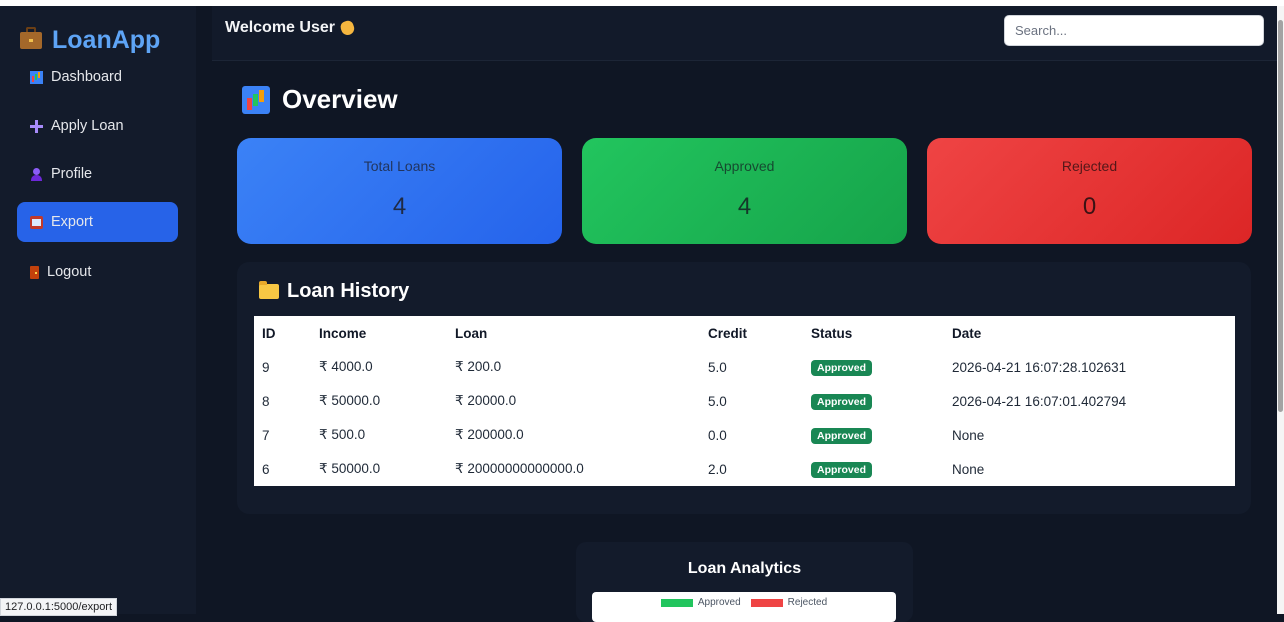 The width and height of the screenshot is (1284, 622). What do you see at coordinates (266, 401) in the screenshot?
I see `cell-id: 8` at bounding box center [266, 401].